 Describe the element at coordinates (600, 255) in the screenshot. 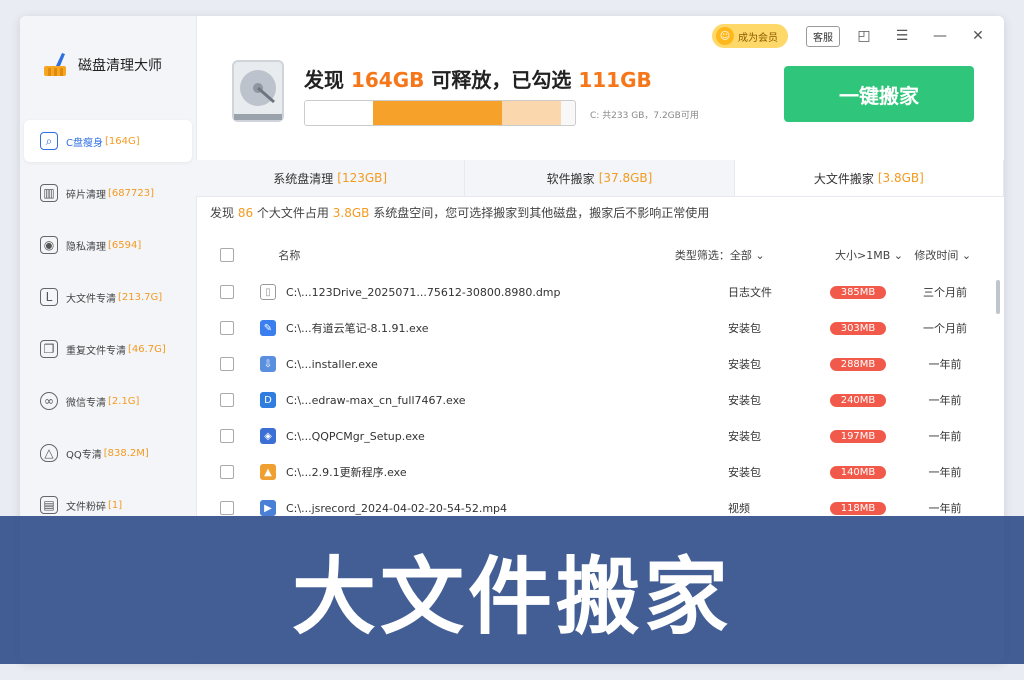

I see `table-header: 名称 类型筛选：全部 ⌄ 大小>1MB ⌄ 修改时间 ⌄` at that location.